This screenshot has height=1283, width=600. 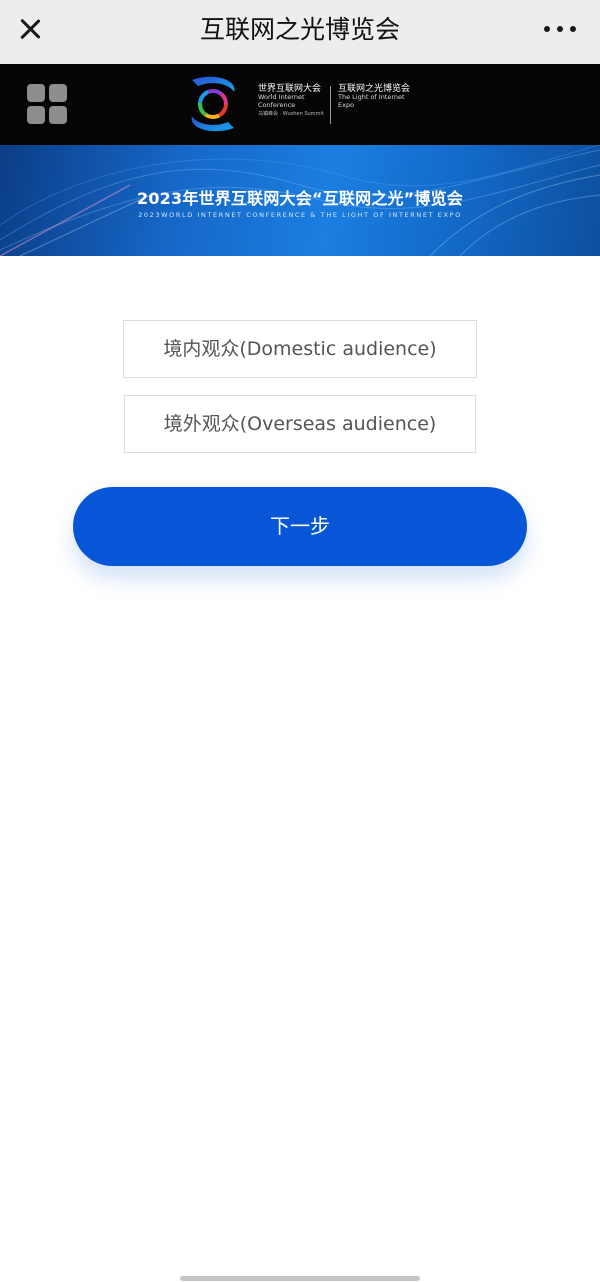 What do you see at coordinates (346, 104) in the screenshot?
I see `expo-name-en-2: Expo` at bounding box center [346, 104].